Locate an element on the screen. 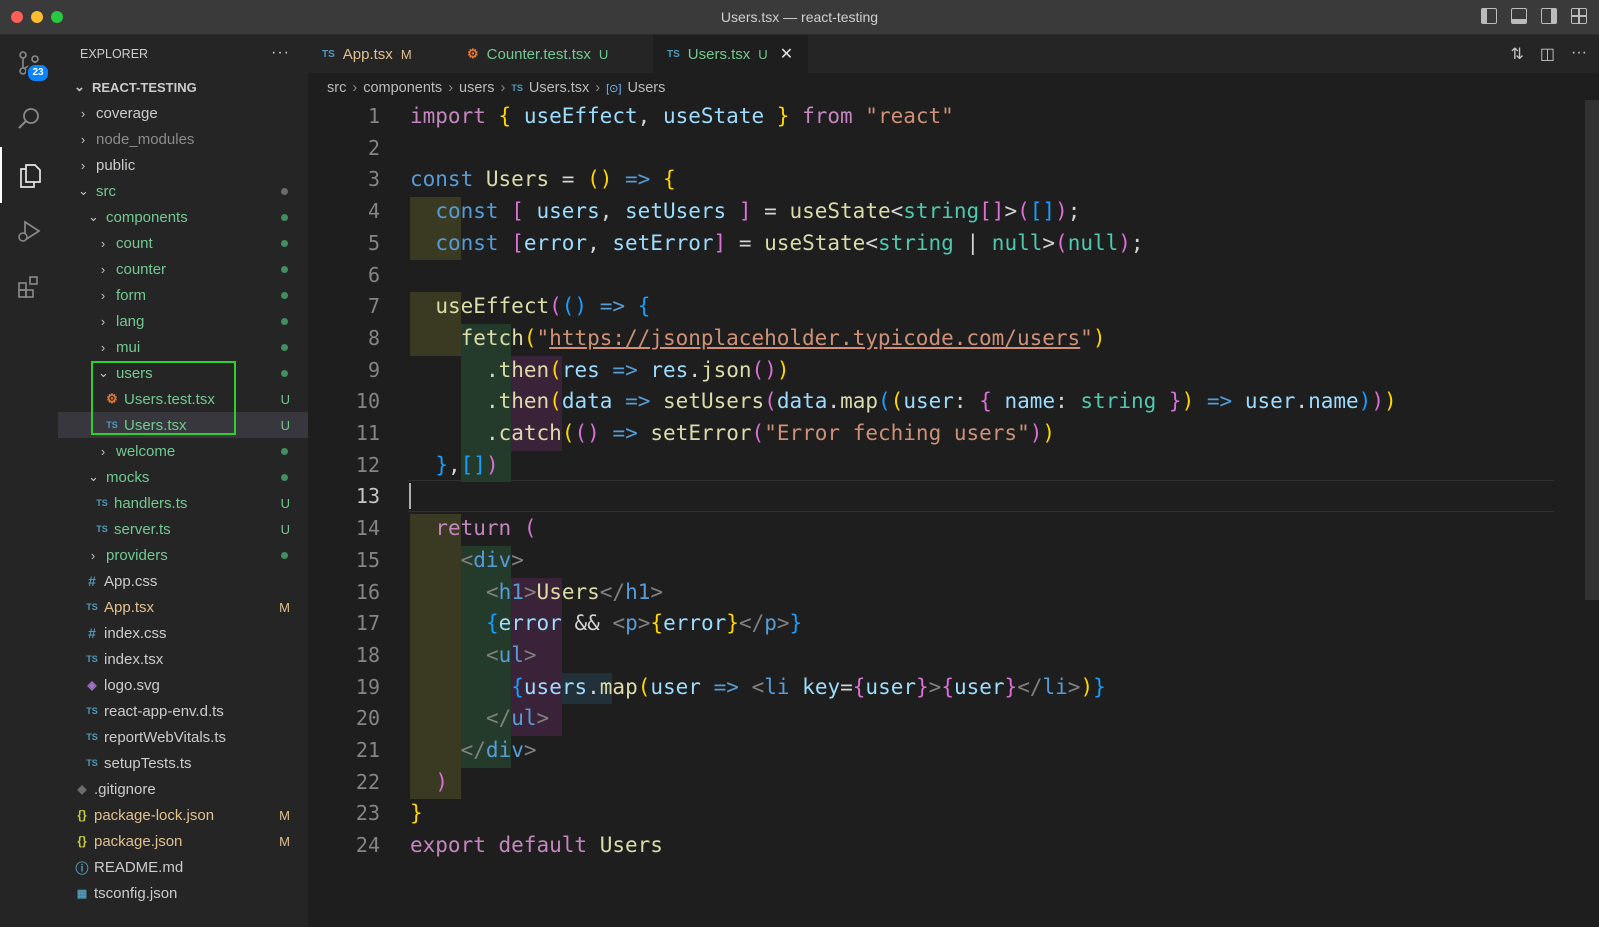 The width and height of the screenshot is (1599, 927). tree-folder-components: ⌄ components is located at coordinates (183, 217).